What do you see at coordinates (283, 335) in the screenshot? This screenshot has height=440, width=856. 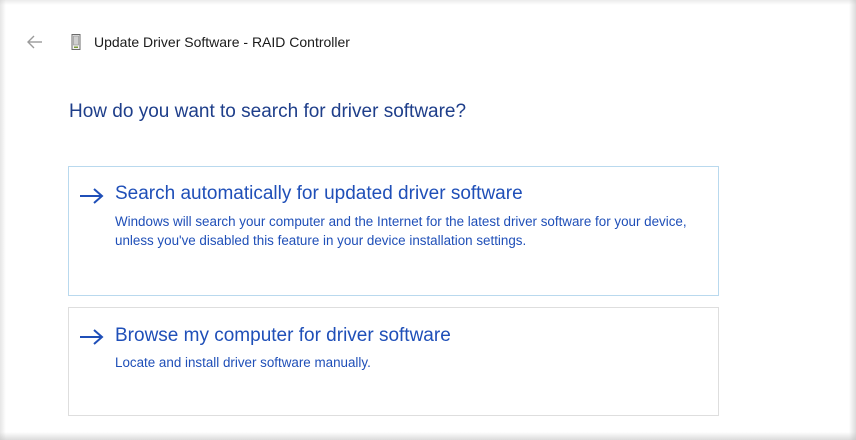 I see `browse-computer-title: Browse my computer for driver software` at bounding box center [283, 335].